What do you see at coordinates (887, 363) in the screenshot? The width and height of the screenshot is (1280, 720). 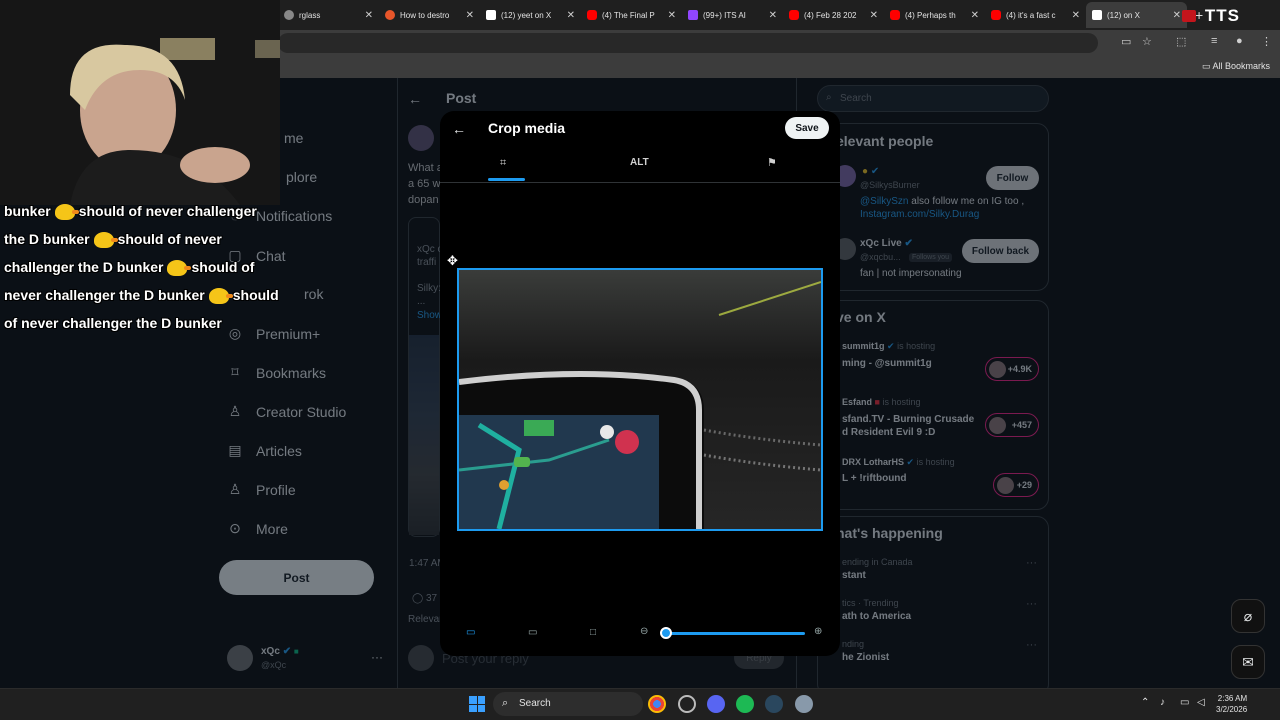 I see `live-title: ming - @summit1g` at bounding box center [887, 363].